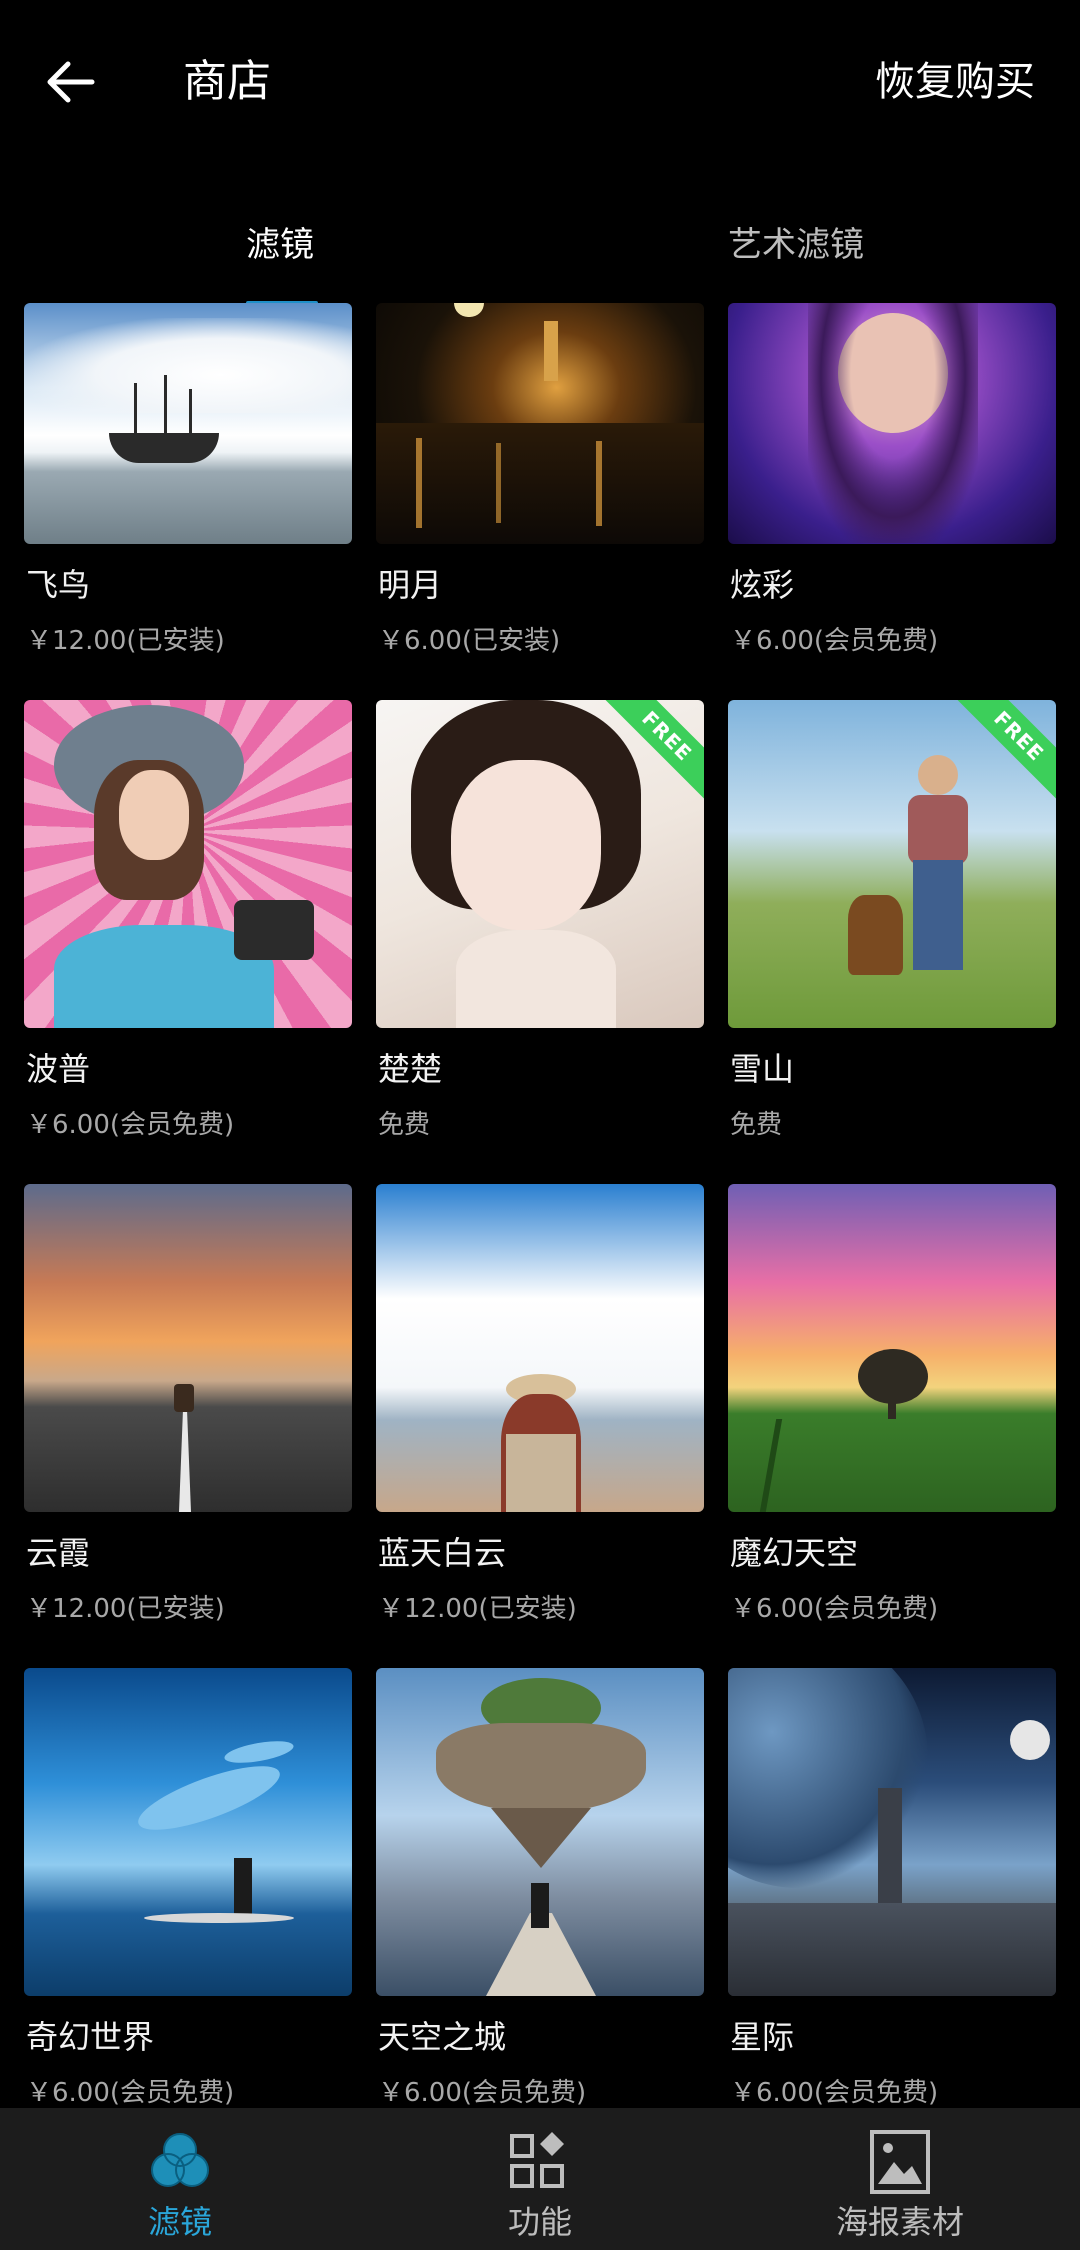 The width and height of the screenshot is (1080, 2250). I want to click on filter-card: 云霞 ￥12.00(已安装), so click(188, 1426).